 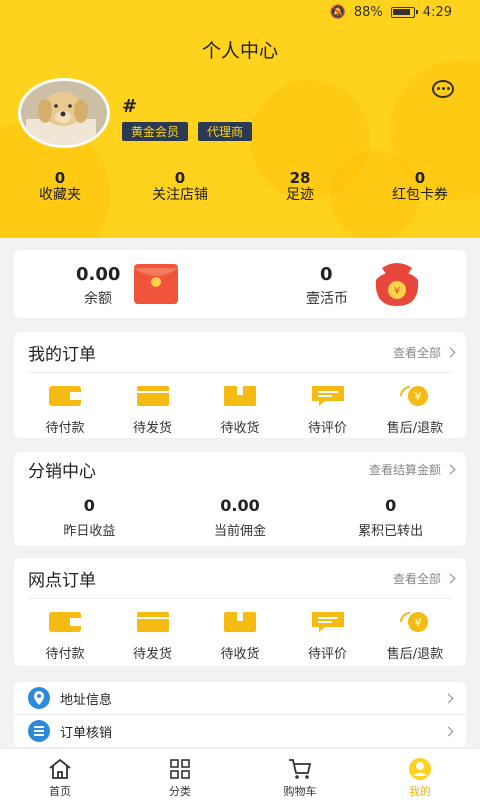 I want to click on menu-list: 地址信息 订单核销, so click(x=240, y=715).